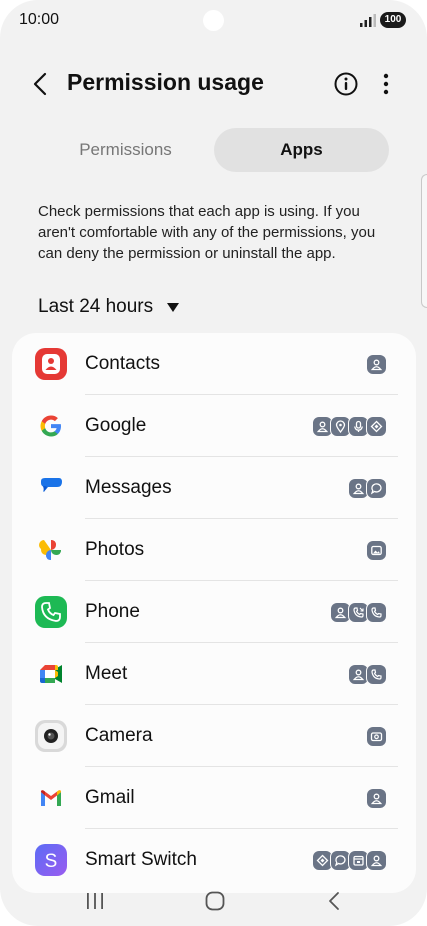 The width and height of the screenshot is (427, 926). I want to click on chevron-left-icon, so click(40, 84).